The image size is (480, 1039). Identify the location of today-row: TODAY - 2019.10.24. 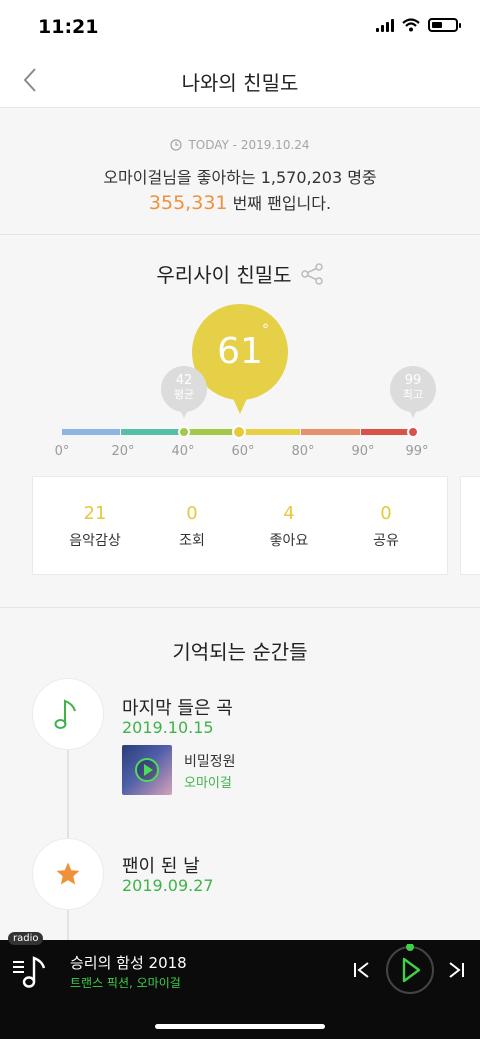
(240, 145).